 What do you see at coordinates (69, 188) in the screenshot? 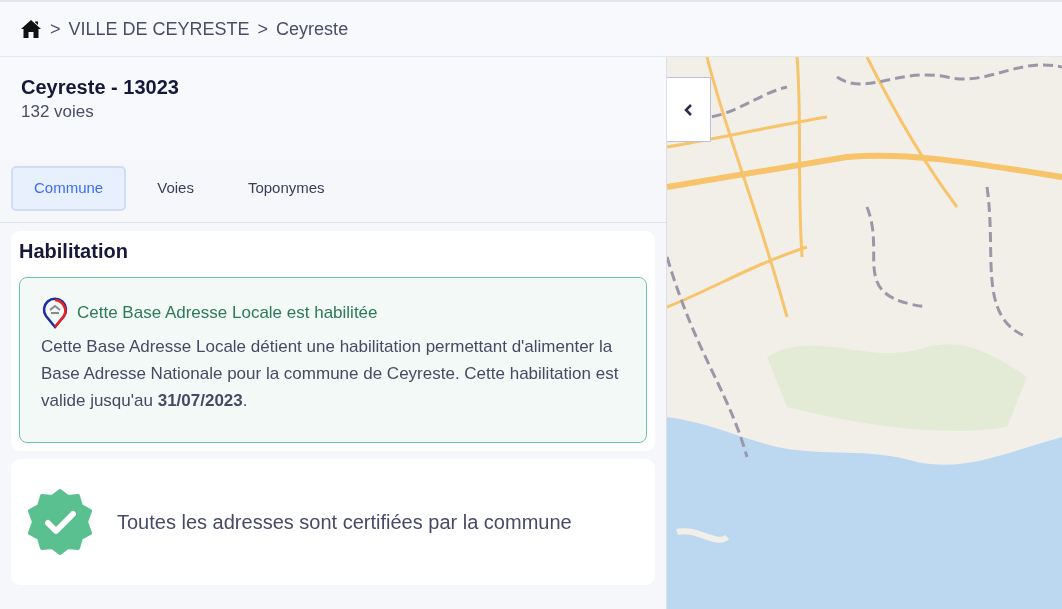
I see `tab: Commune` at bounding box center [69, 188].